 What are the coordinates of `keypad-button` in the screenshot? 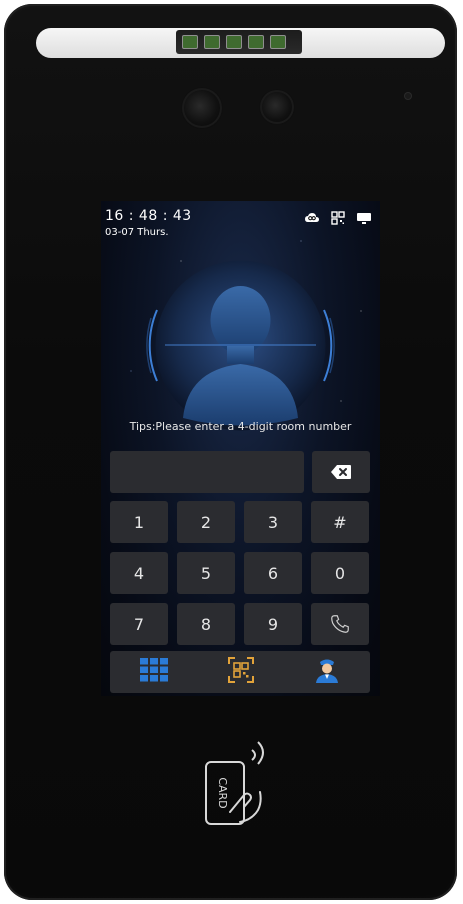 It's located at (154, 672).